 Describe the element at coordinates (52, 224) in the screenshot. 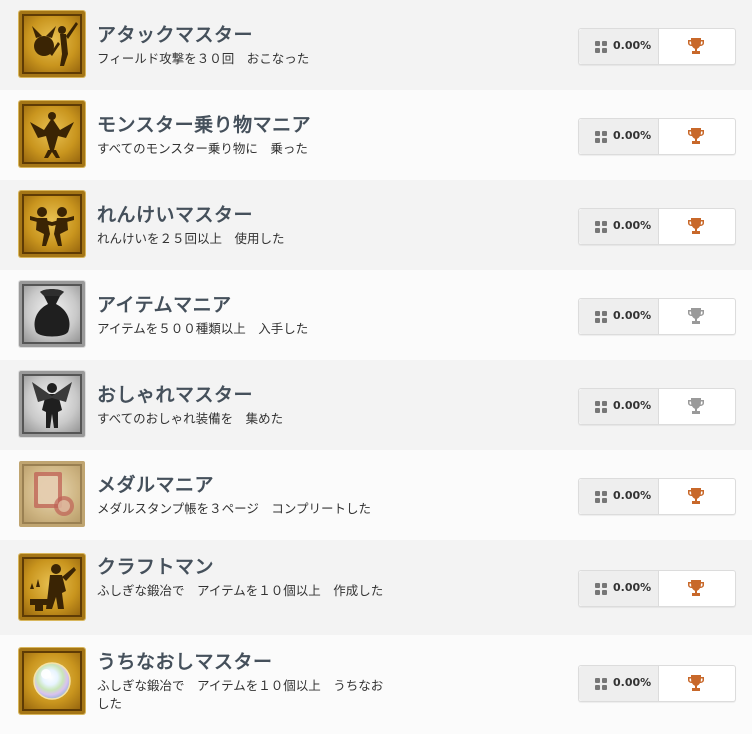

I see `combo-duo-icon` at that location.